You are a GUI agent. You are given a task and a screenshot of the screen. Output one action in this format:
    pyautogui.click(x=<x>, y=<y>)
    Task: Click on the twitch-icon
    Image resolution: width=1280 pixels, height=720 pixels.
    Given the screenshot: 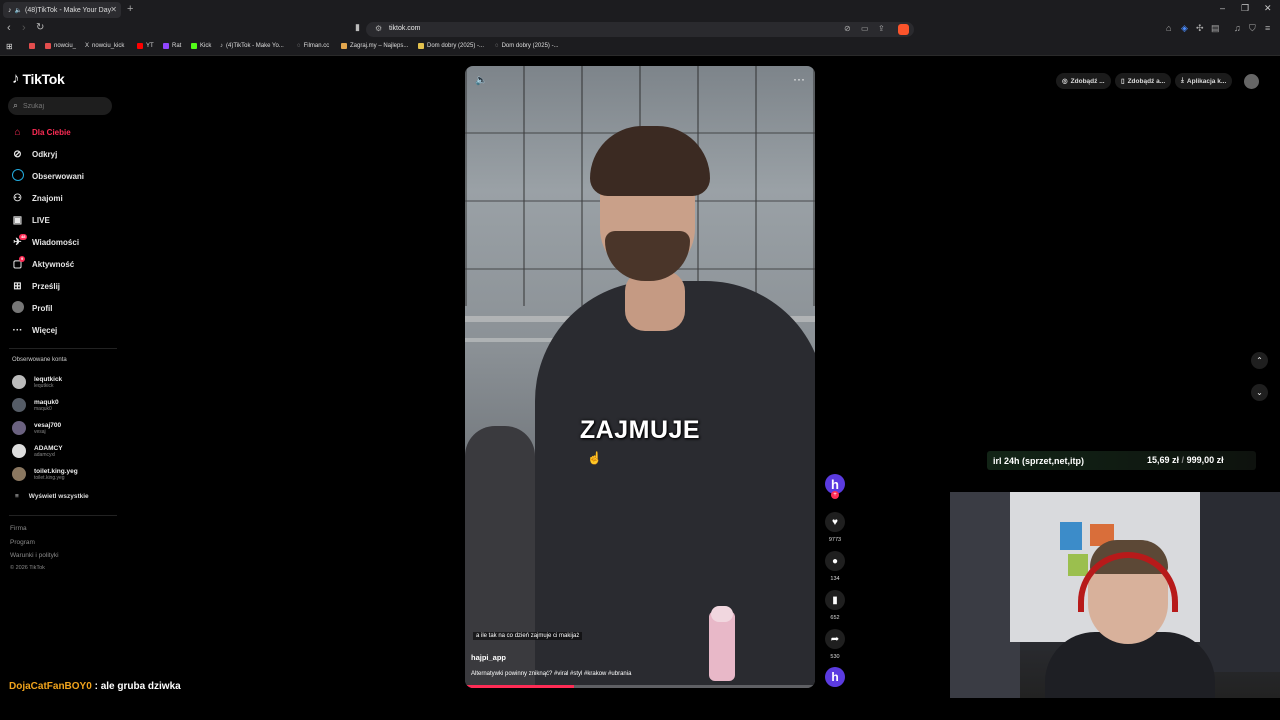 What is the action you would take?
    pyautogui.click(x=166, y=46)
    